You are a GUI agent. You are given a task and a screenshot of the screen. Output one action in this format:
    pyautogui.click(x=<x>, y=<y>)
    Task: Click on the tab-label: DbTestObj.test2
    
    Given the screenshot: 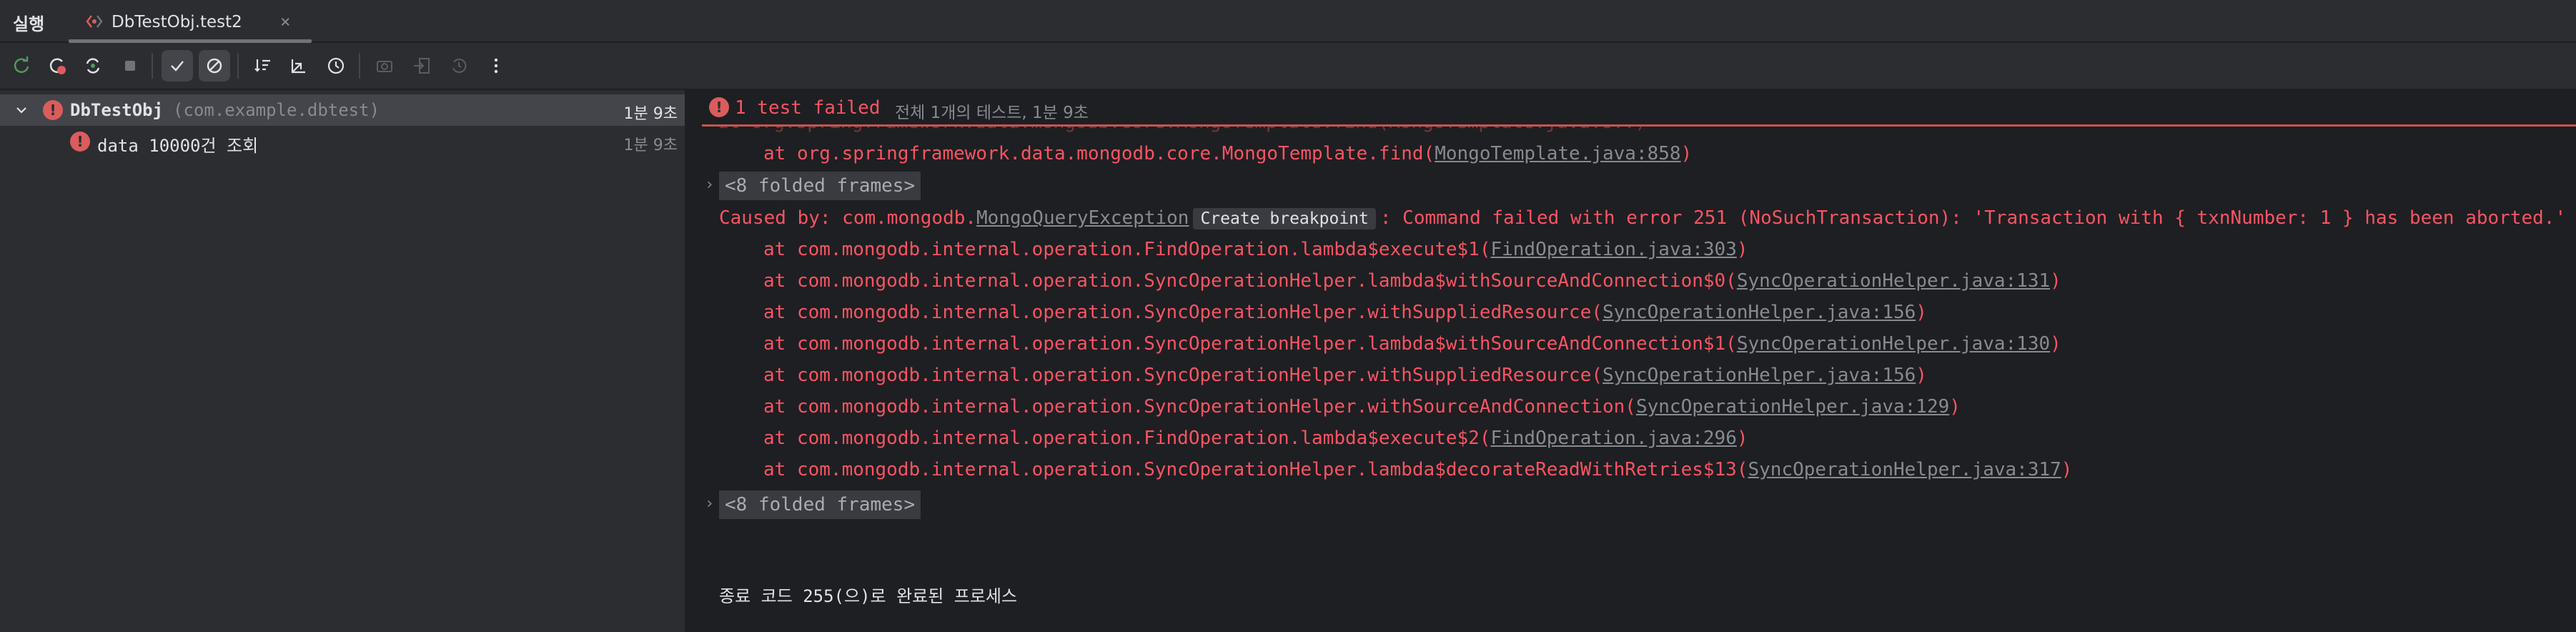 What is the action you would take?
    pyautogui.click(x=177, y=22)
    